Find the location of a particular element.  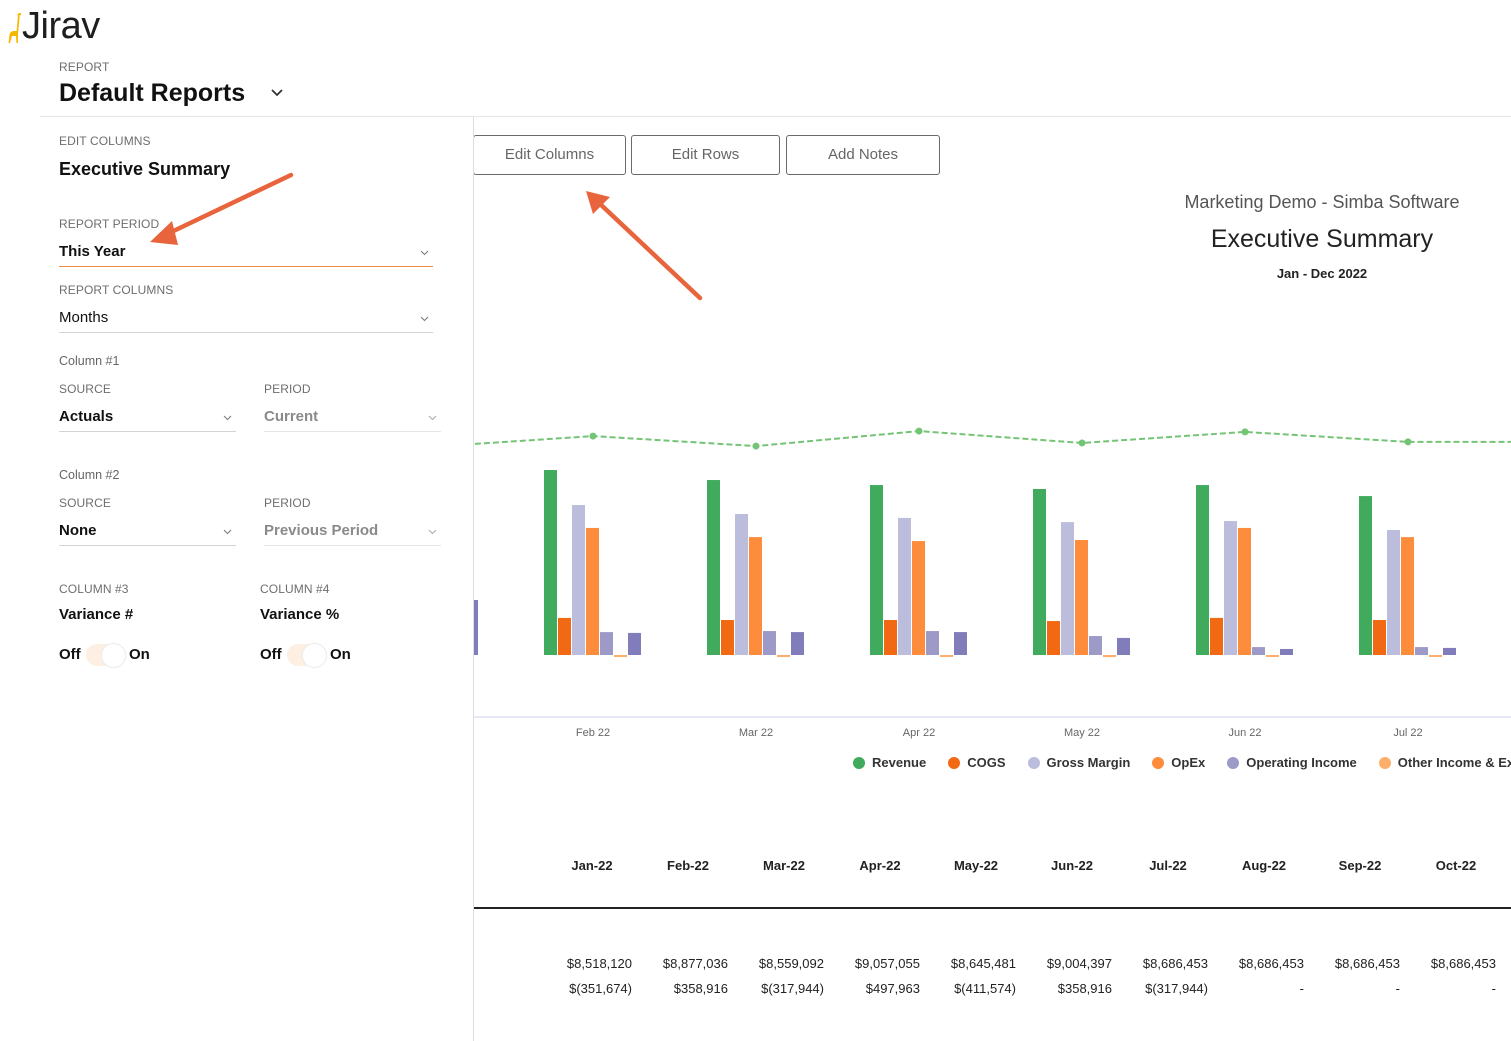

column-1-period-label: PERIOD is located at coordinates (287, 389).